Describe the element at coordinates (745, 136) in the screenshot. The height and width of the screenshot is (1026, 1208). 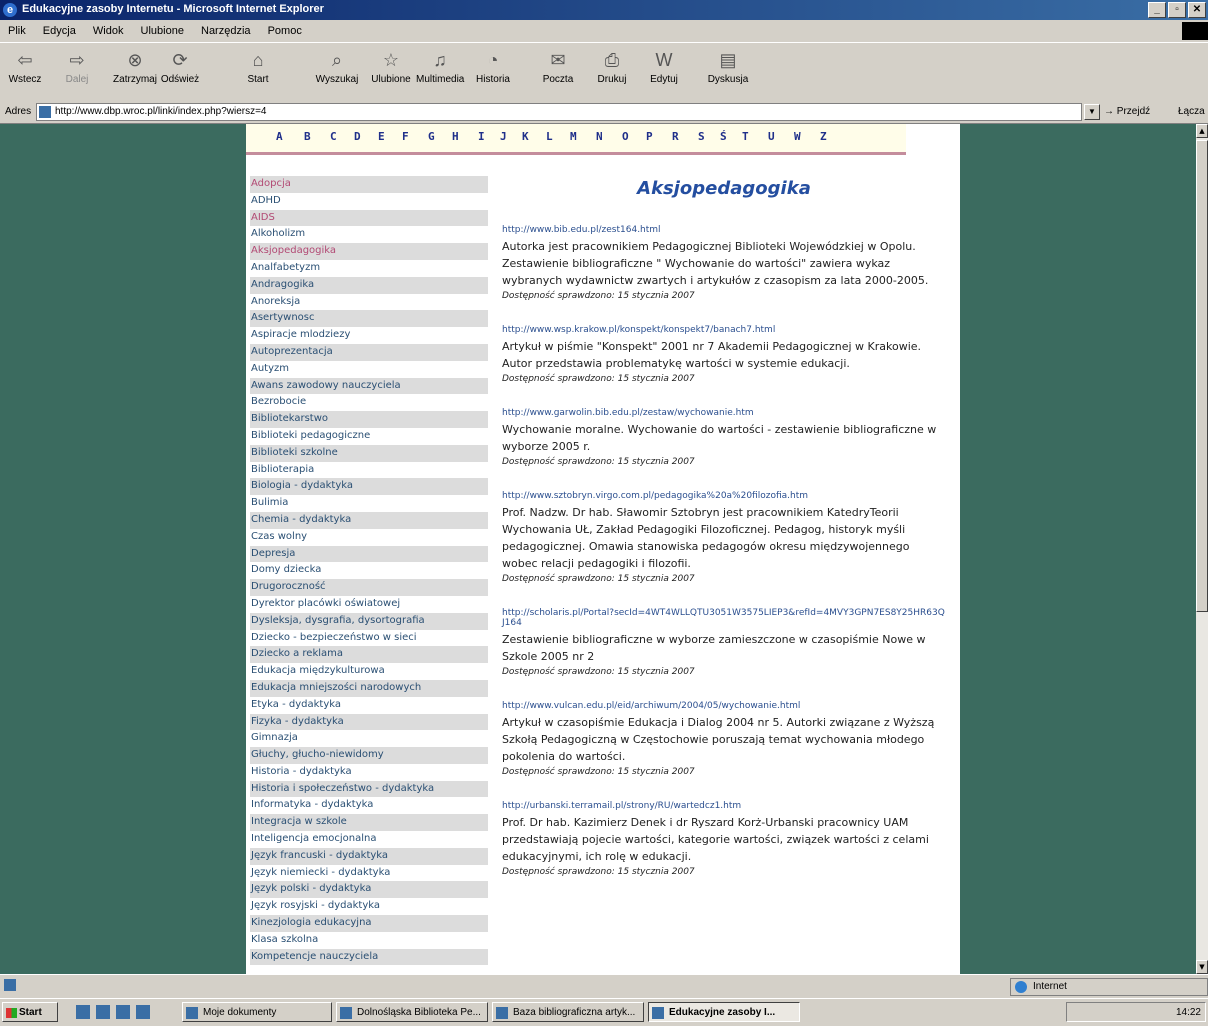
I see `alphabet-letter: T` at that location.